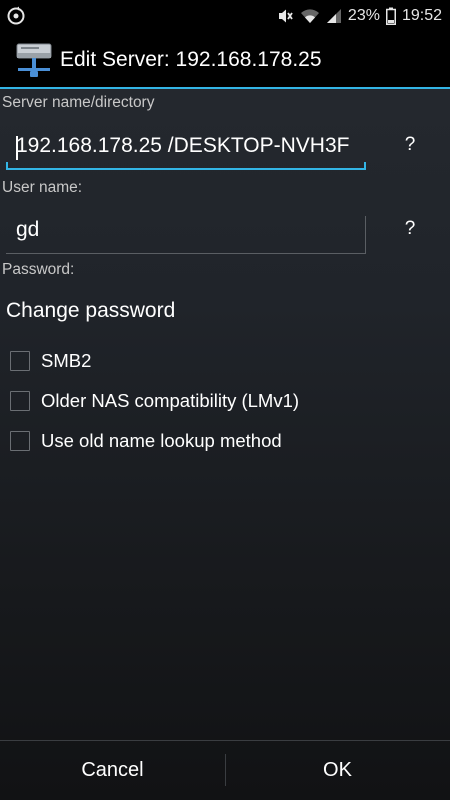 The width and height of the screenshot is (450, 800). I want to click on user-name-field: gd, so click(189, 232).